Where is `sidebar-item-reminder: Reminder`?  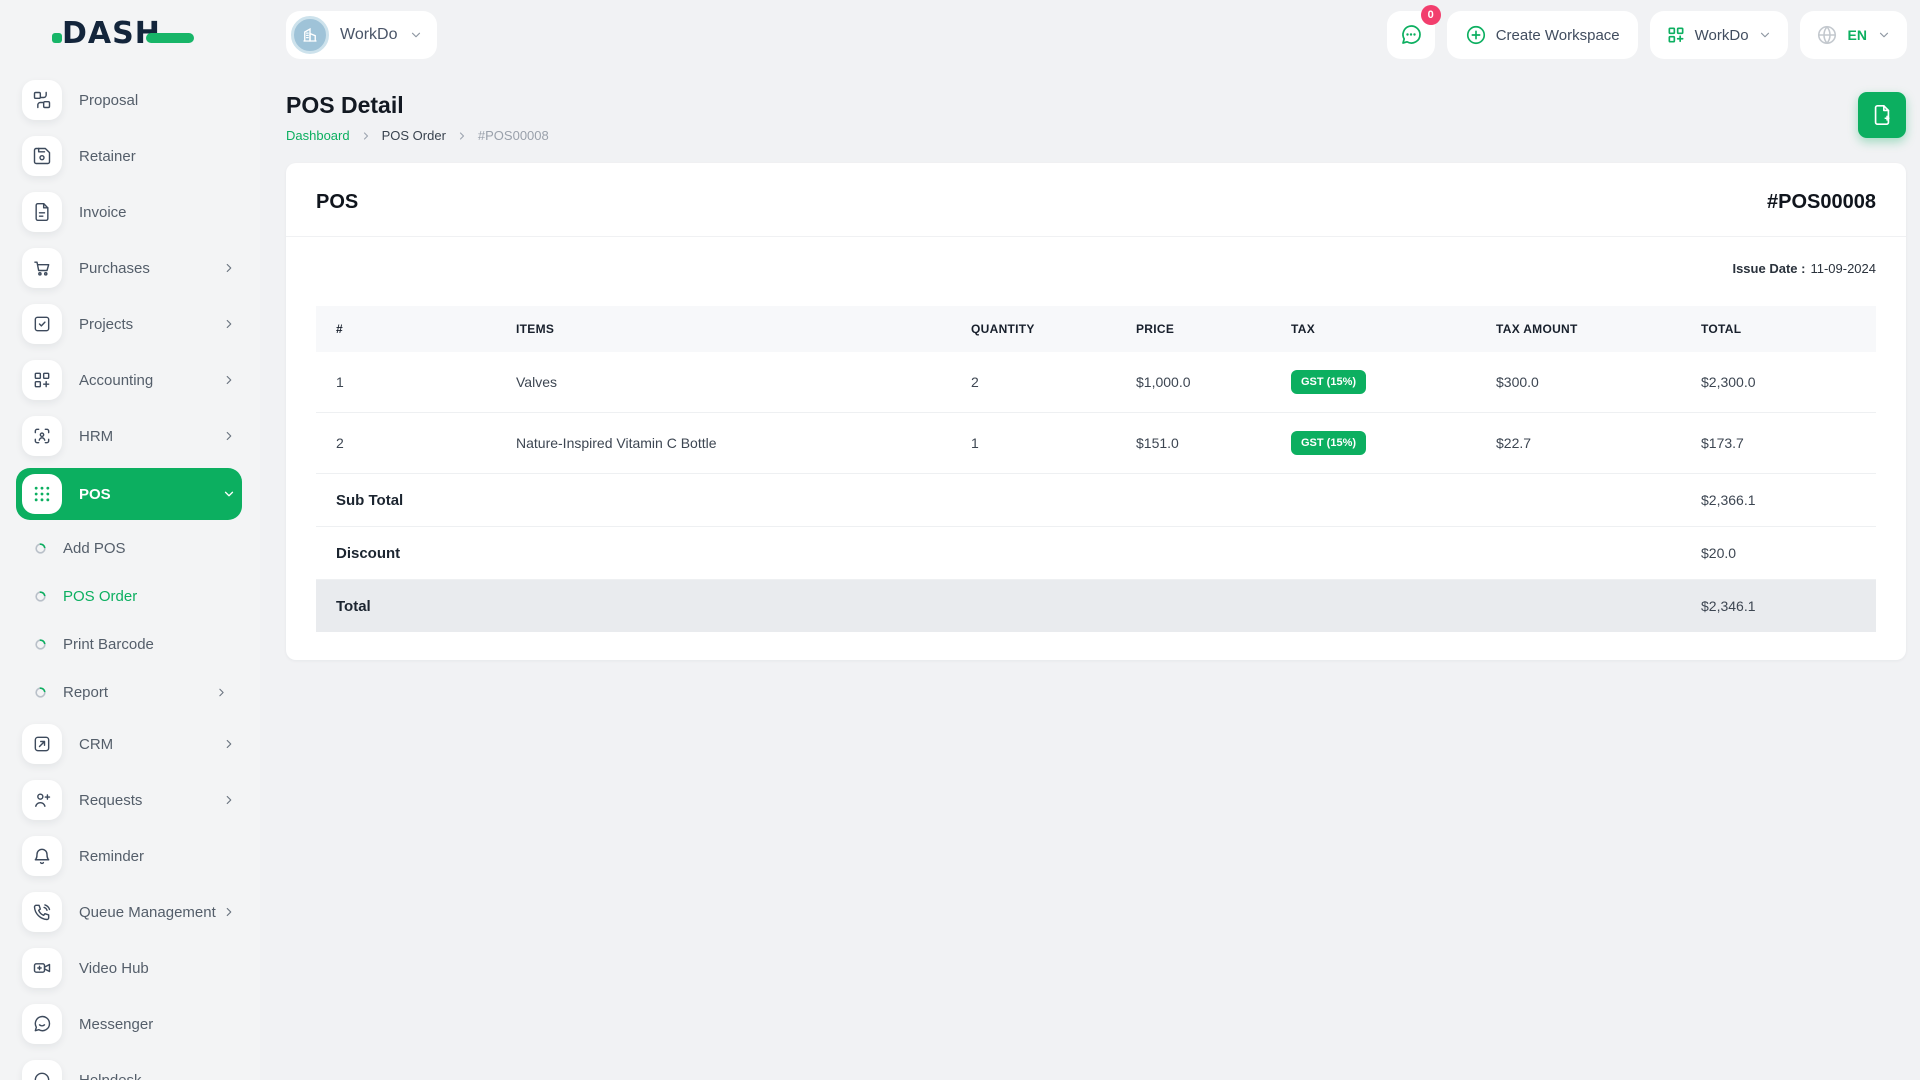
sidebar-item-reminder: Reminder is located at coordinates (129, 856).